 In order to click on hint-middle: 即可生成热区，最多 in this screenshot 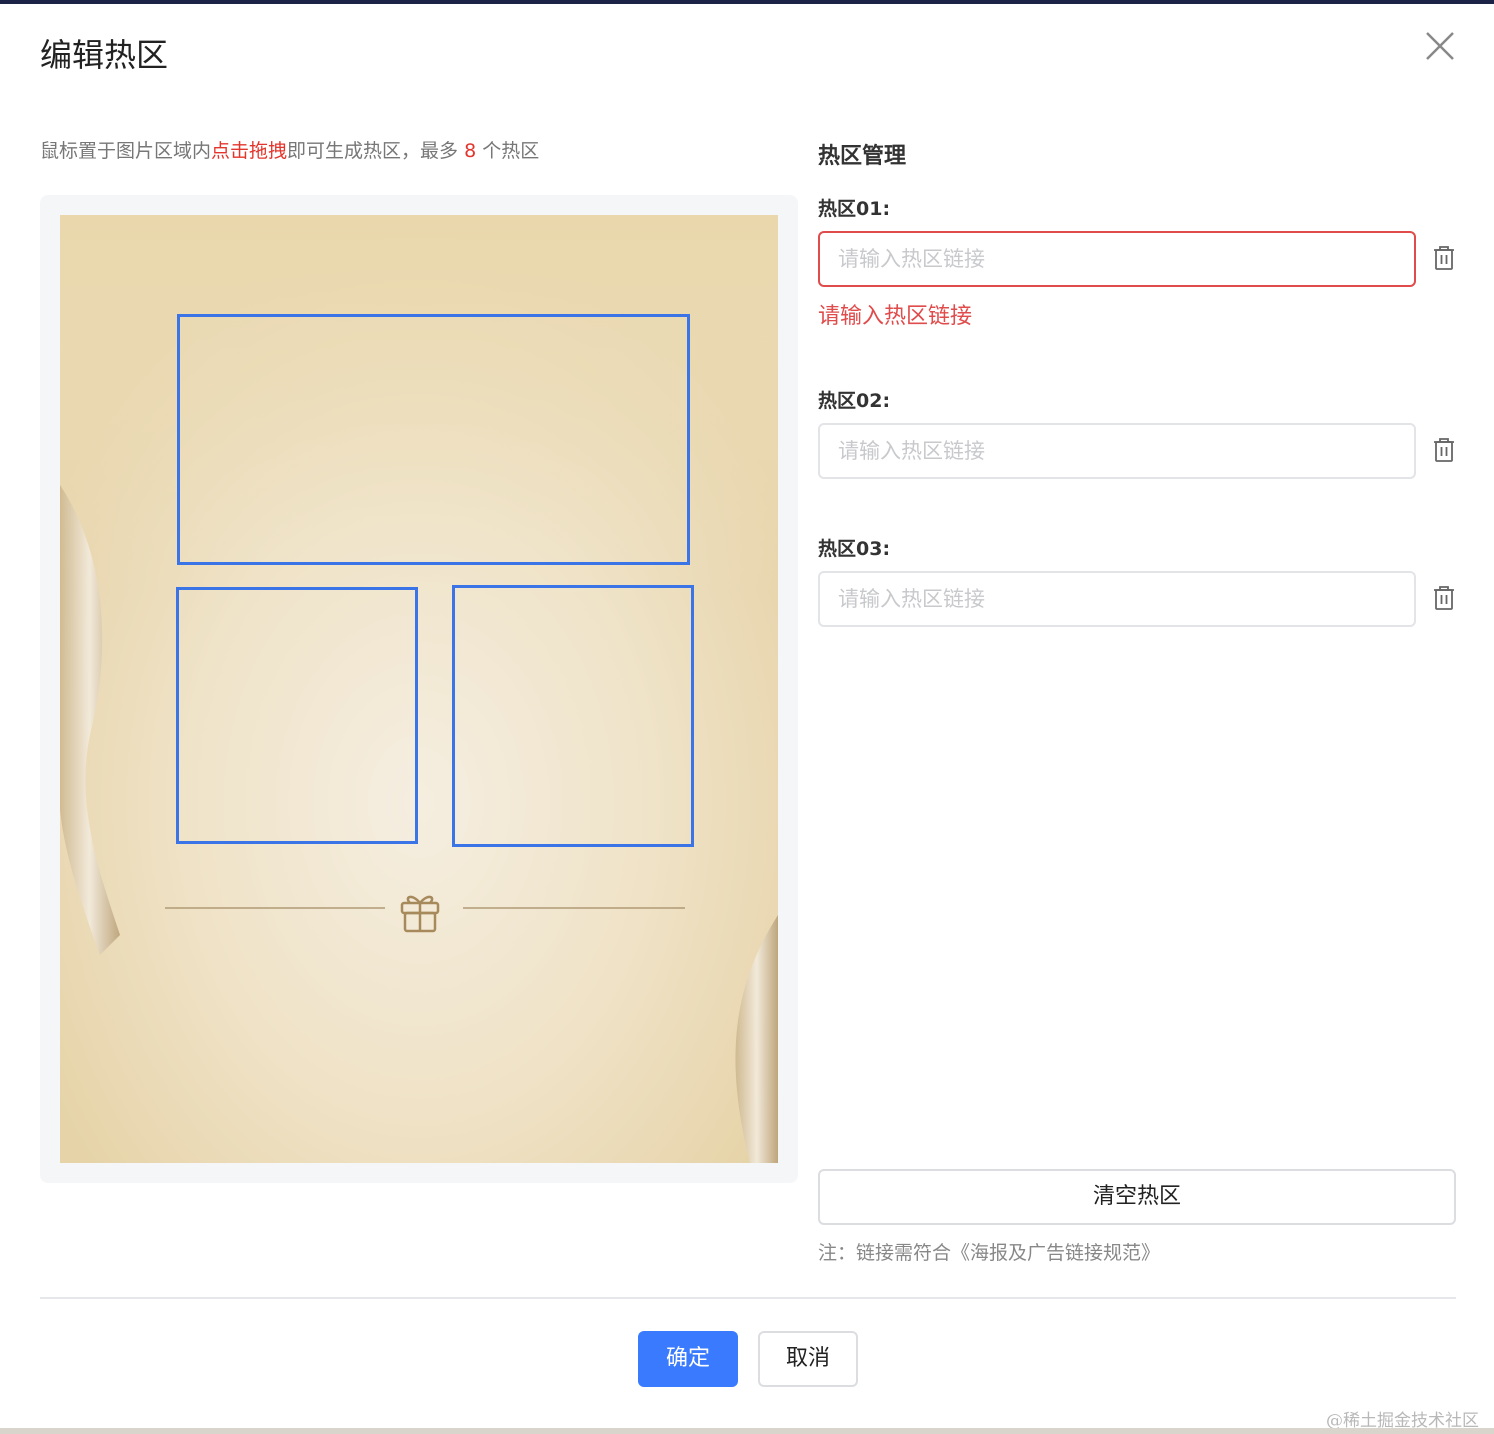, I will do `click(376, 151)`.